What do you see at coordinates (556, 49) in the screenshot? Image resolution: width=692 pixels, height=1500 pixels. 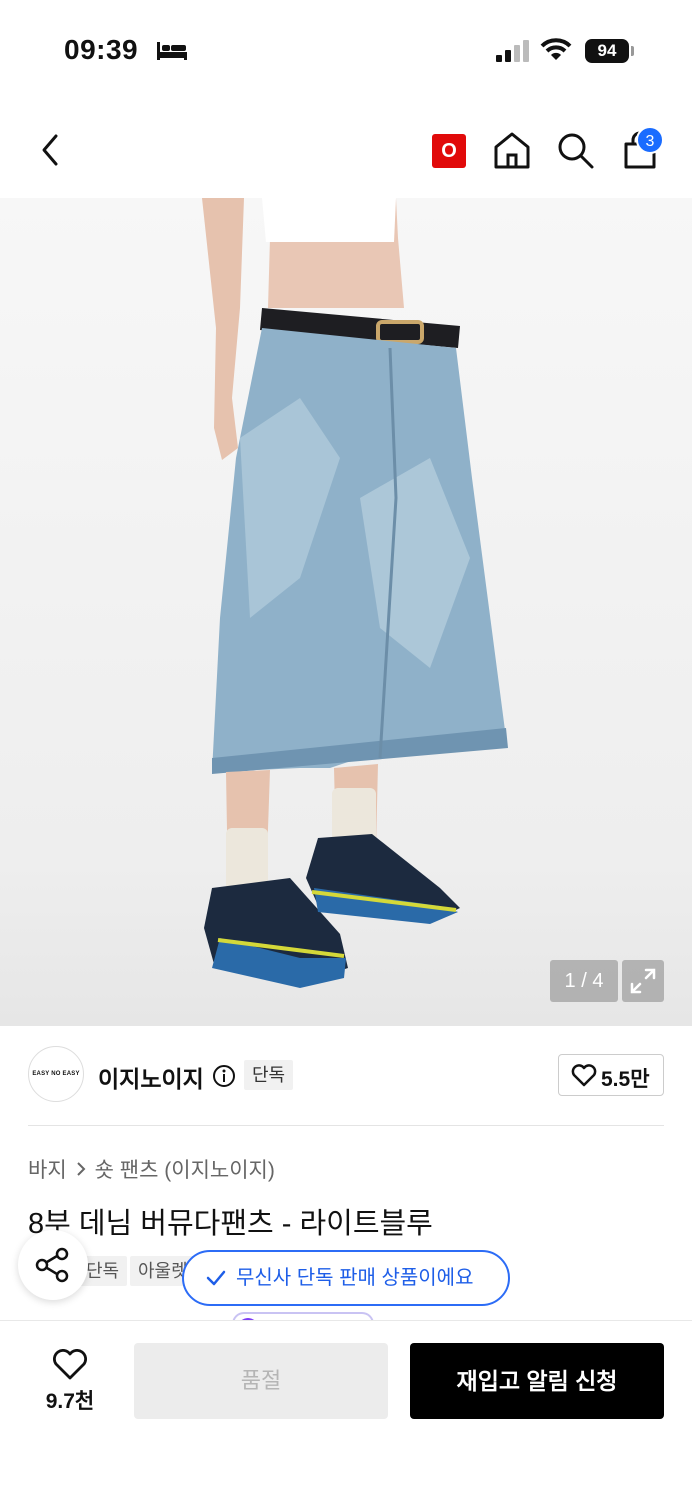 I see `wifi-icon` at bounding box center [556, 49].